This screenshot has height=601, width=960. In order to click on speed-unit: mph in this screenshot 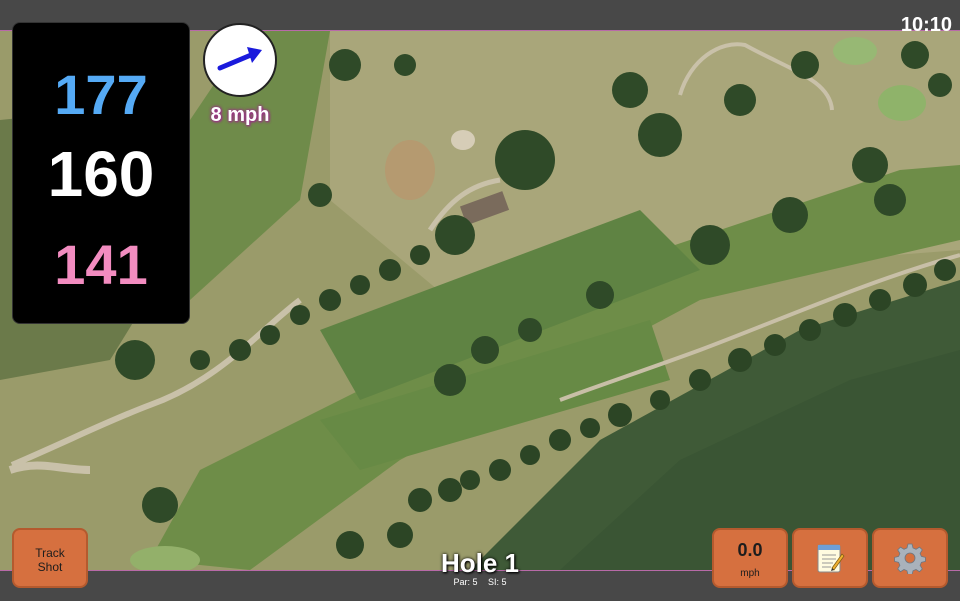, I will do `click(750, 573)`.